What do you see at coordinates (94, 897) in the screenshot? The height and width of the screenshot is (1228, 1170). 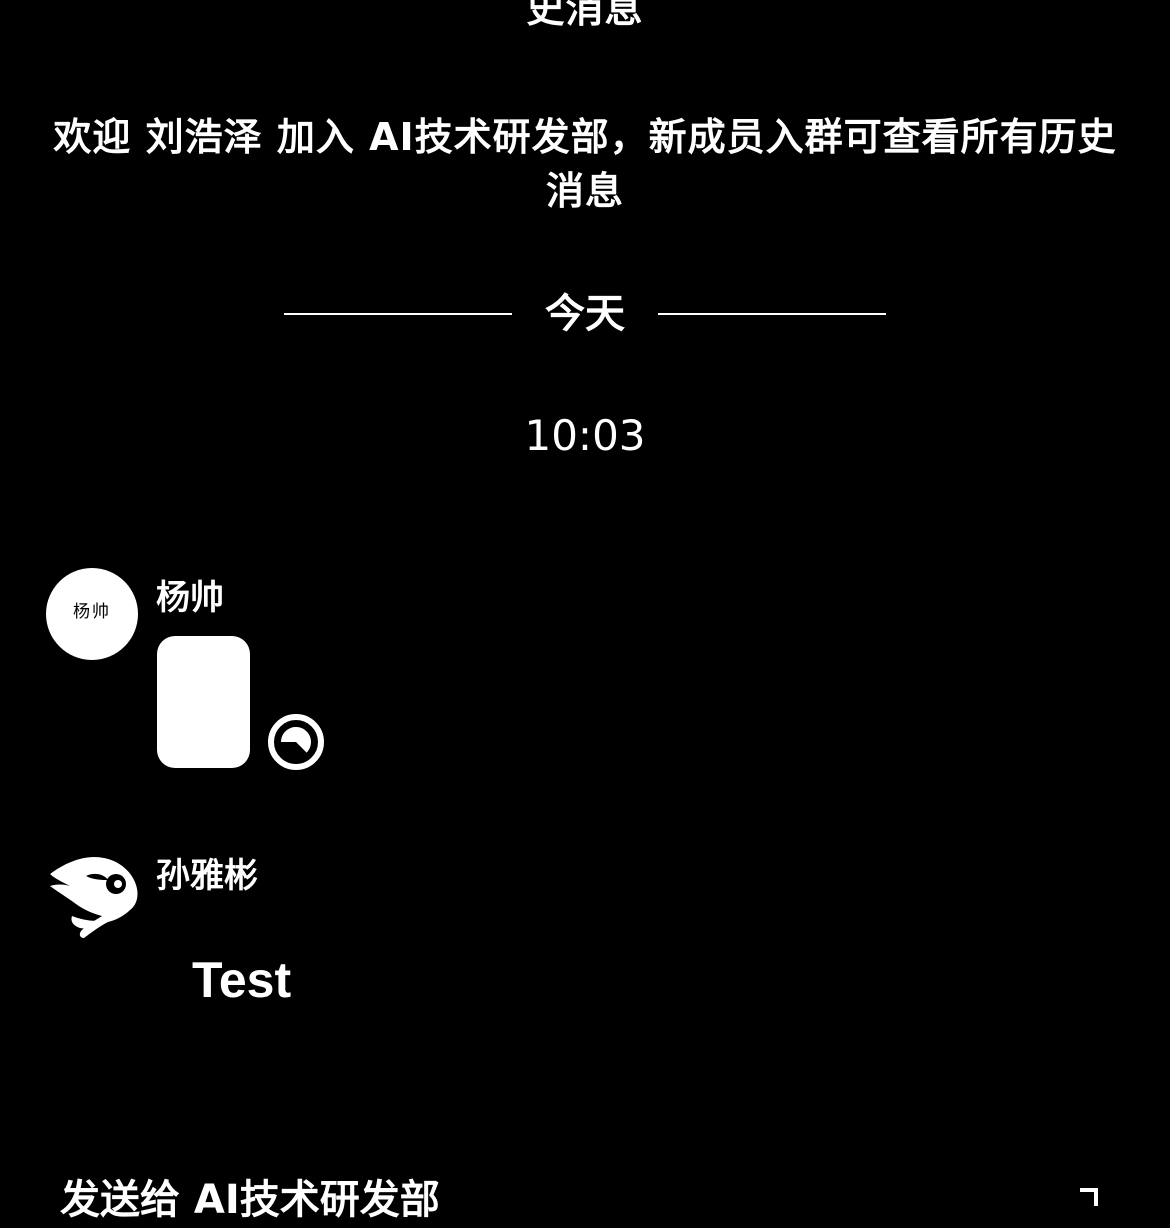 I see `cartoon-character-avatar-icon` at bounding box center [94, 897].